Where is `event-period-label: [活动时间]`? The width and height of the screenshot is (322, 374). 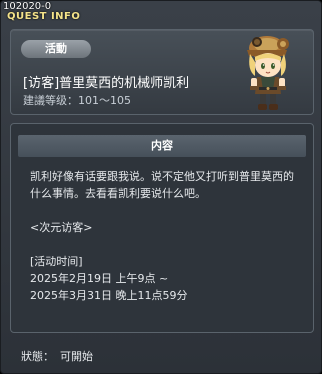 event-period-label: [活动时间] is located at coordinates (56, 261).